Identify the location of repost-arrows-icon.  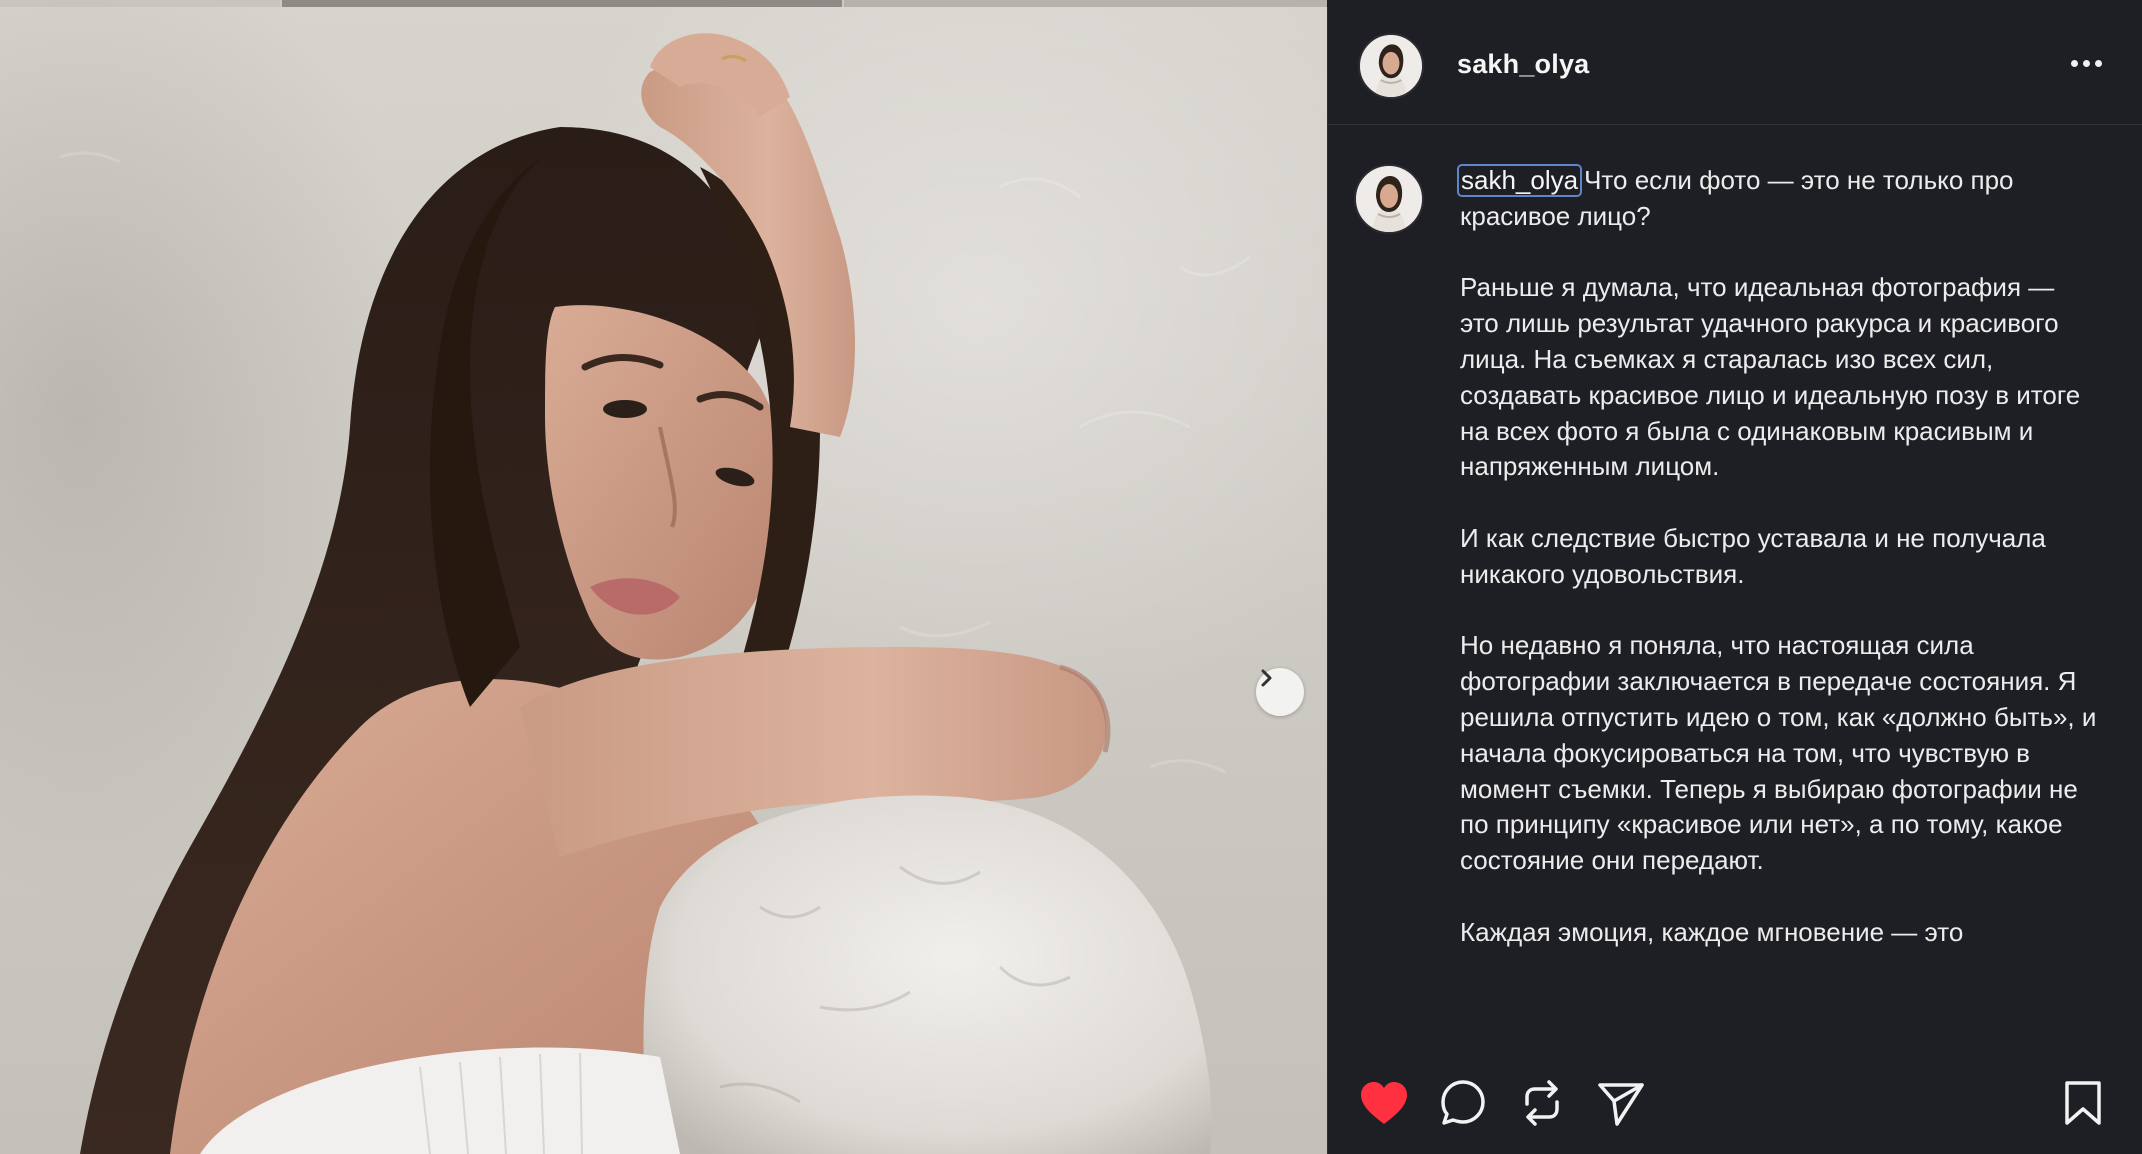
(1542, 1103).